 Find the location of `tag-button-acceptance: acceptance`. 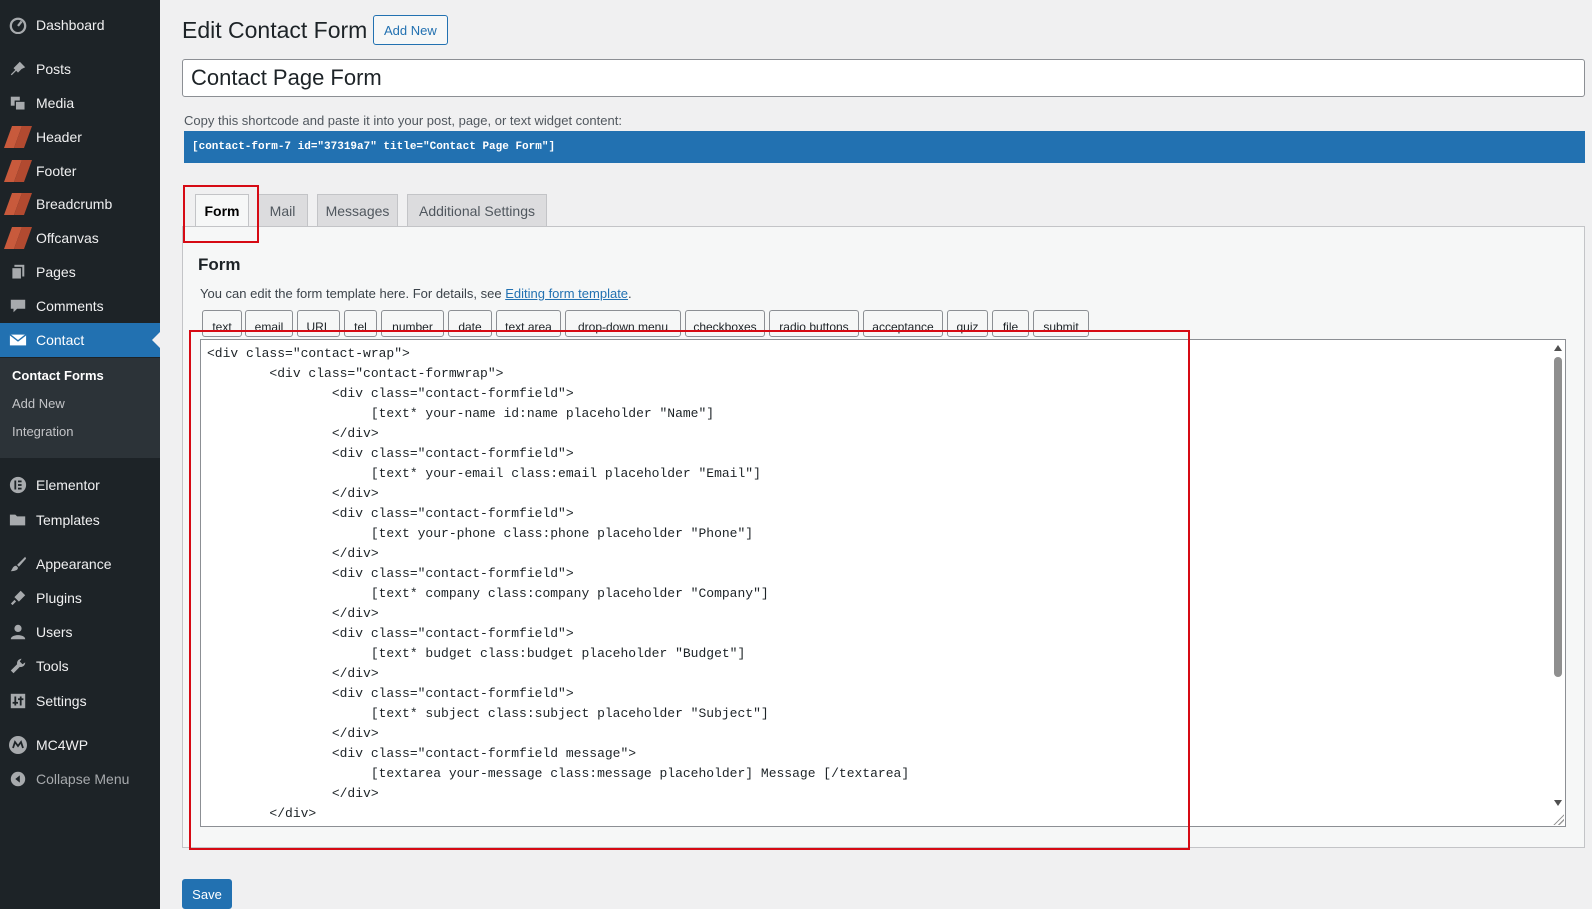

tag-button-acceptance: acceptance is located at coordinates (903, 323).